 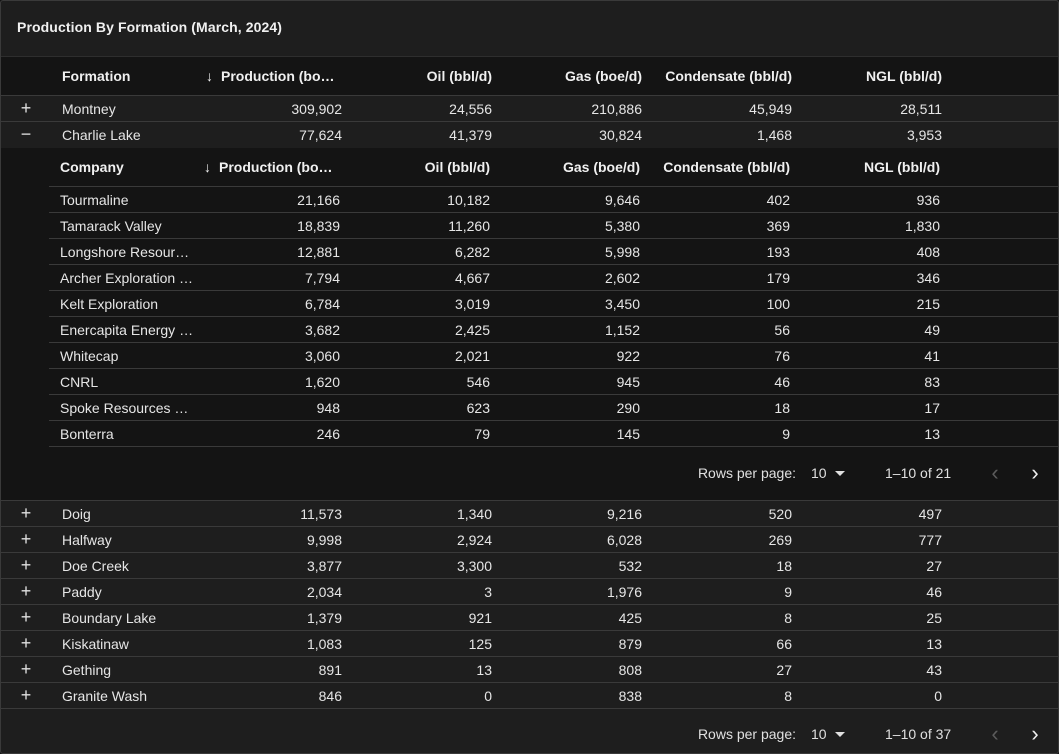 What do you see at coordinates (934, 565) in the screenshot?
I see `ngl-value: 27` at bounding box center [934, 565].